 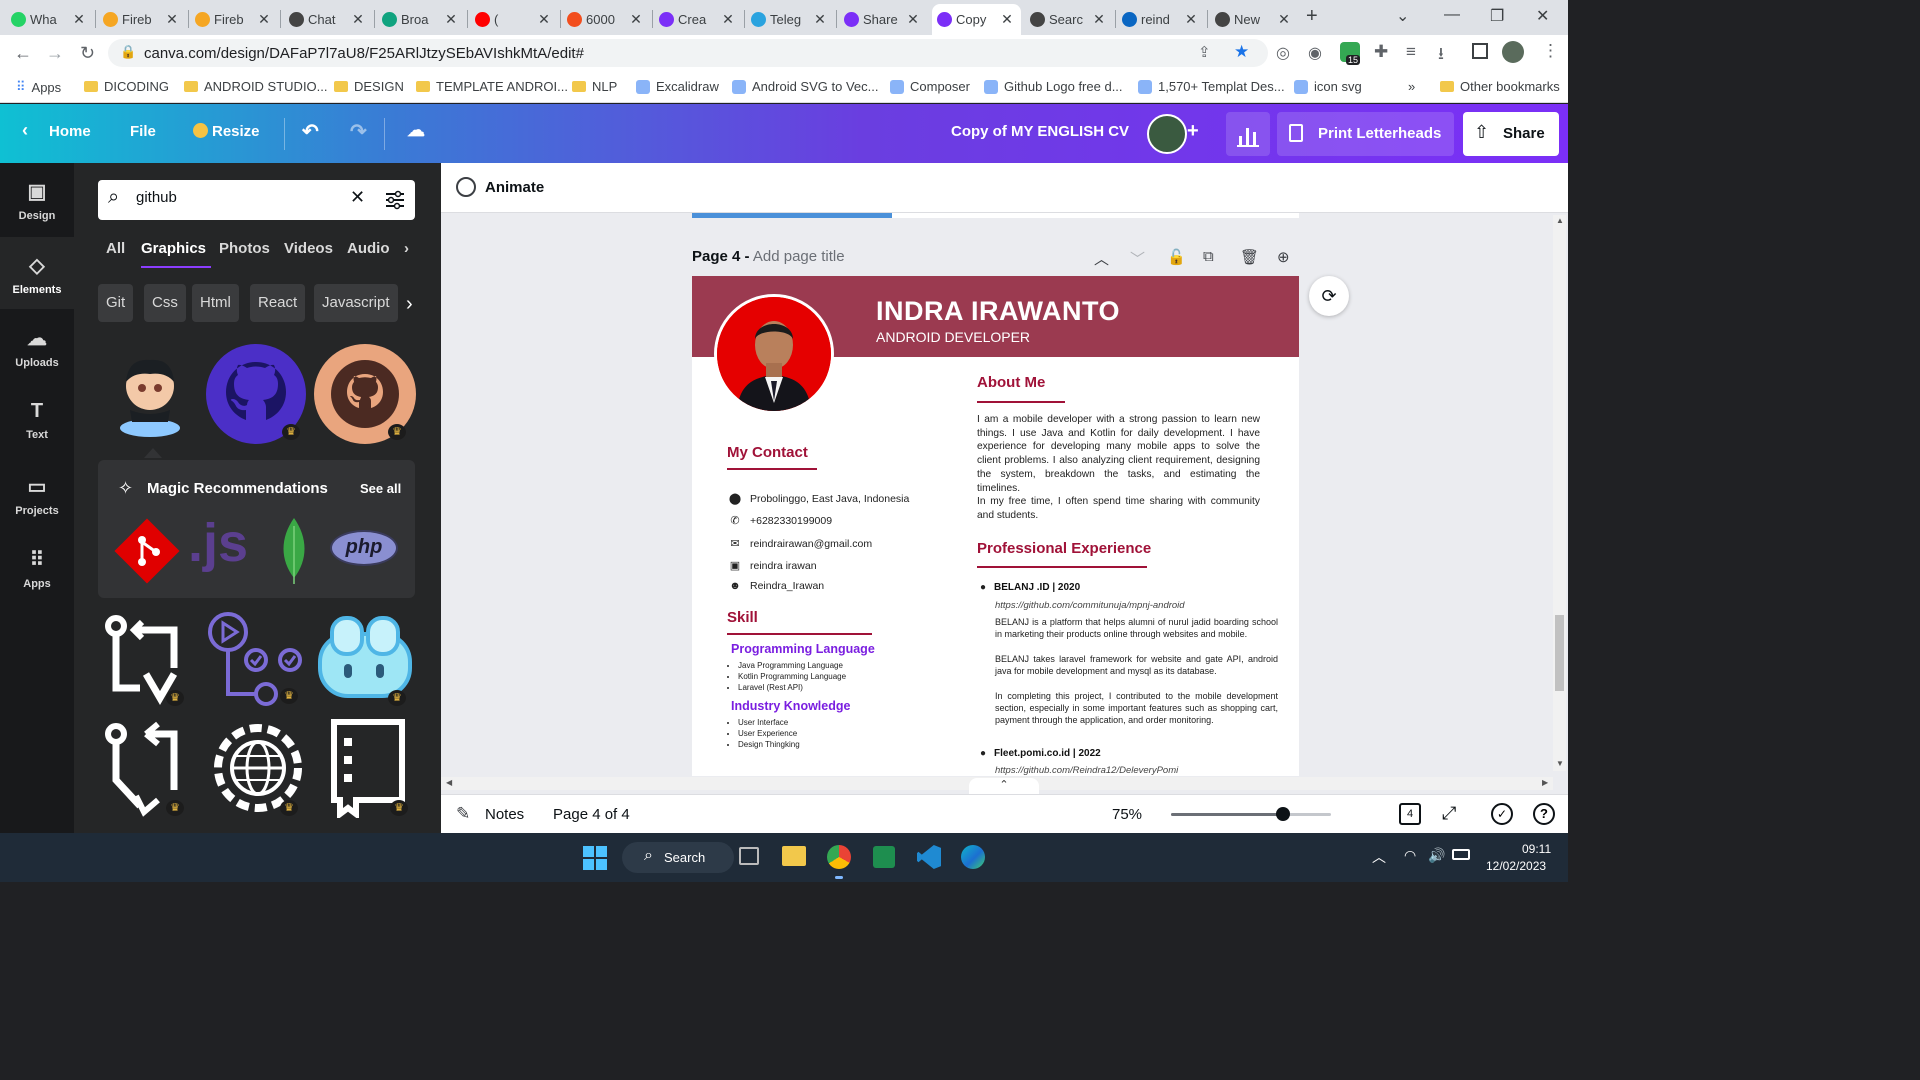 I want to click on move-page-down-icon: ﹀, so click(x=1137, y=258).